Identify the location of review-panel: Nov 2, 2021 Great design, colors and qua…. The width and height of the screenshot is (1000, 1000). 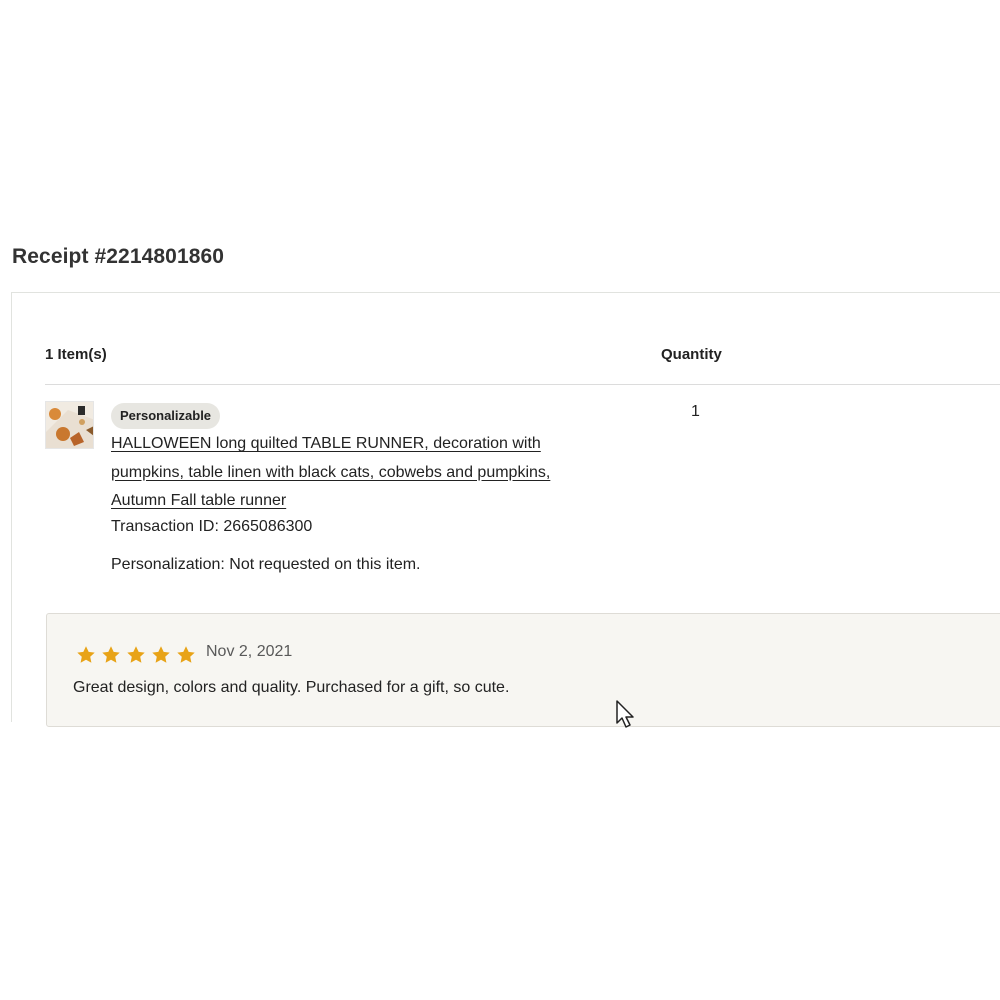
(523, 670).